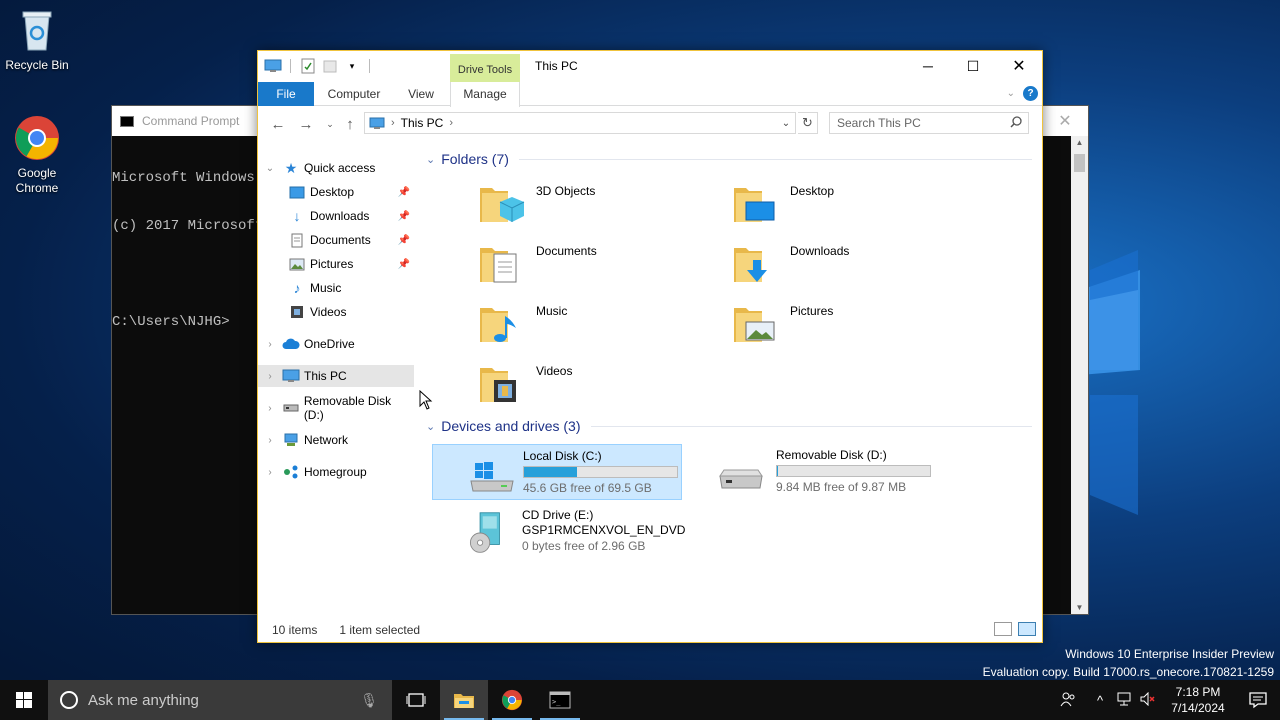 The height and width of the screenshot is (720, 1280). I want to click on nav-item-network: › Network, so click(336, 440).